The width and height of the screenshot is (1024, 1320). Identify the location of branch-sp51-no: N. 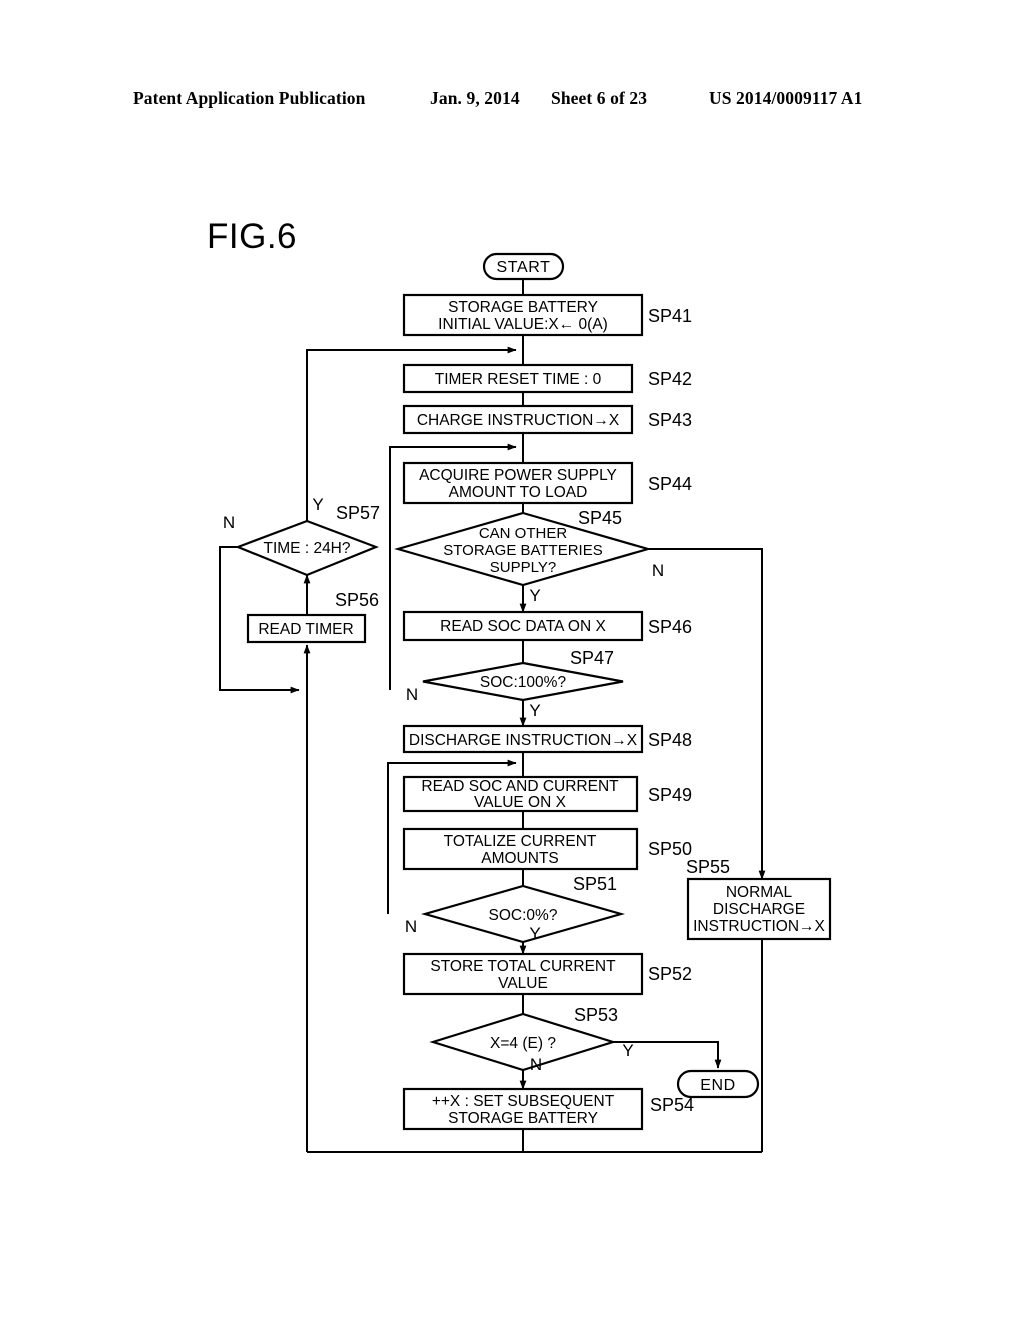
(411, 926).